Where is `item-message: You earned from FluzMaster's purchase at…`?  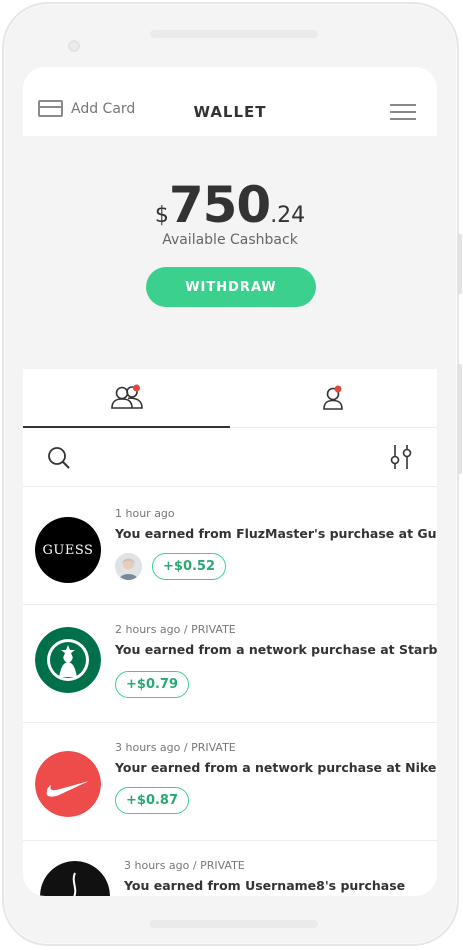 item-message: You earned from FluzMaster's purchase at… is located at coordinates (276, 533).